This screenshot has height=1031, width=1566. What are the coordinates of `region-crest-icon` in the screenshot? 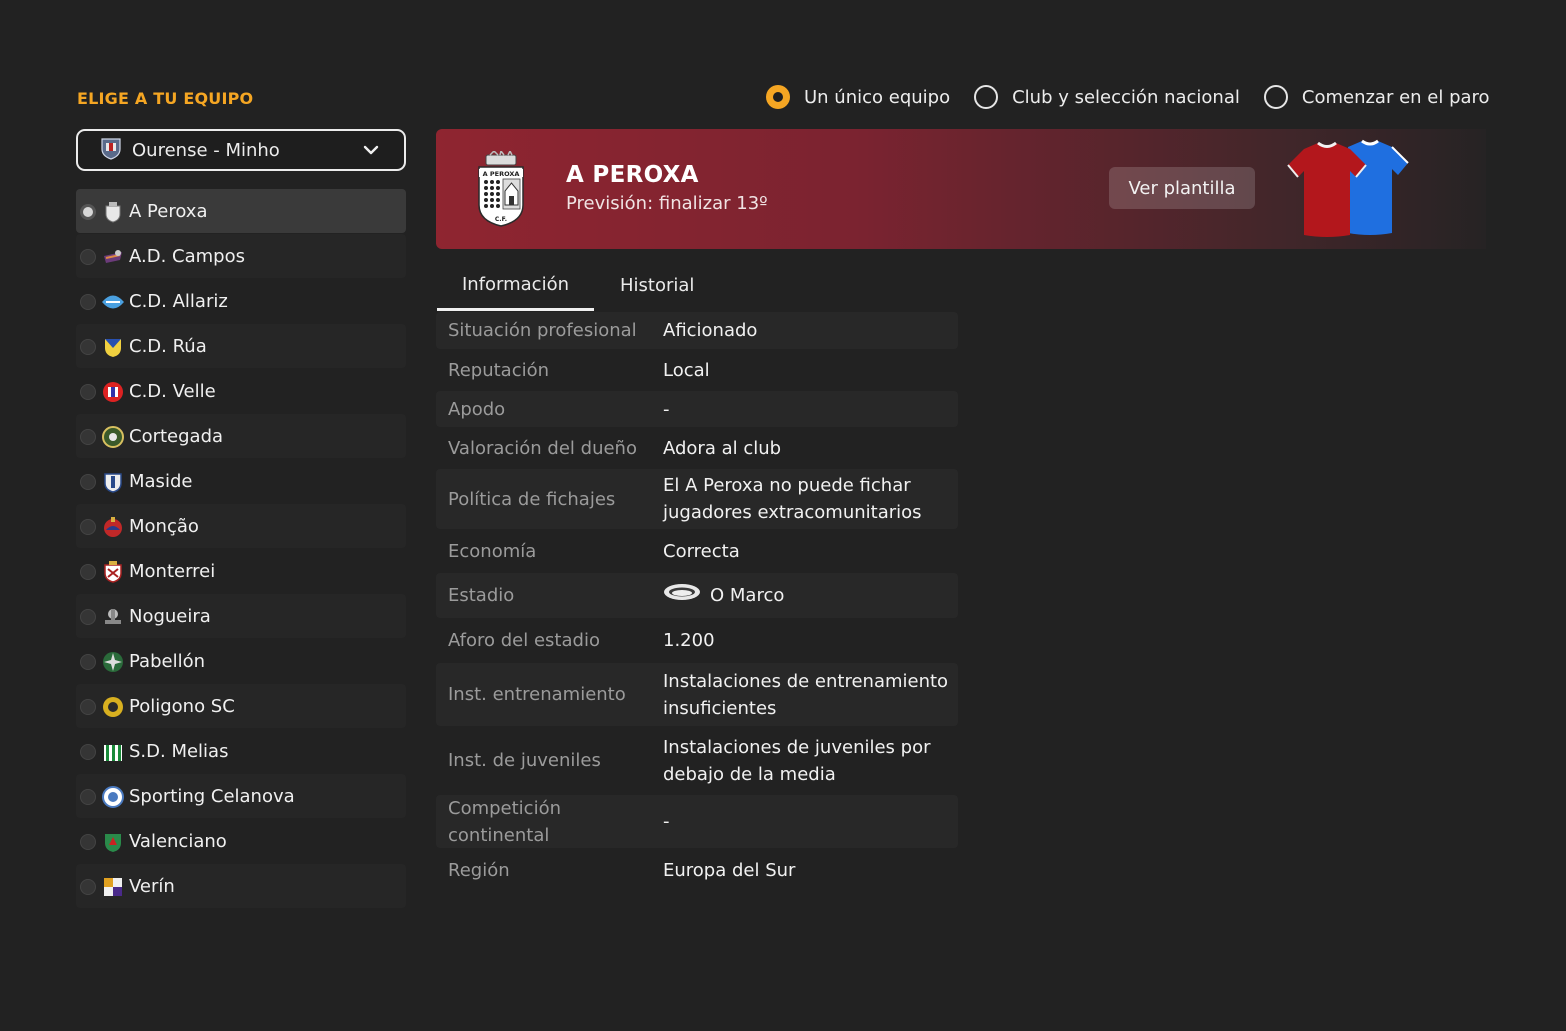 It's located at (111, 150).